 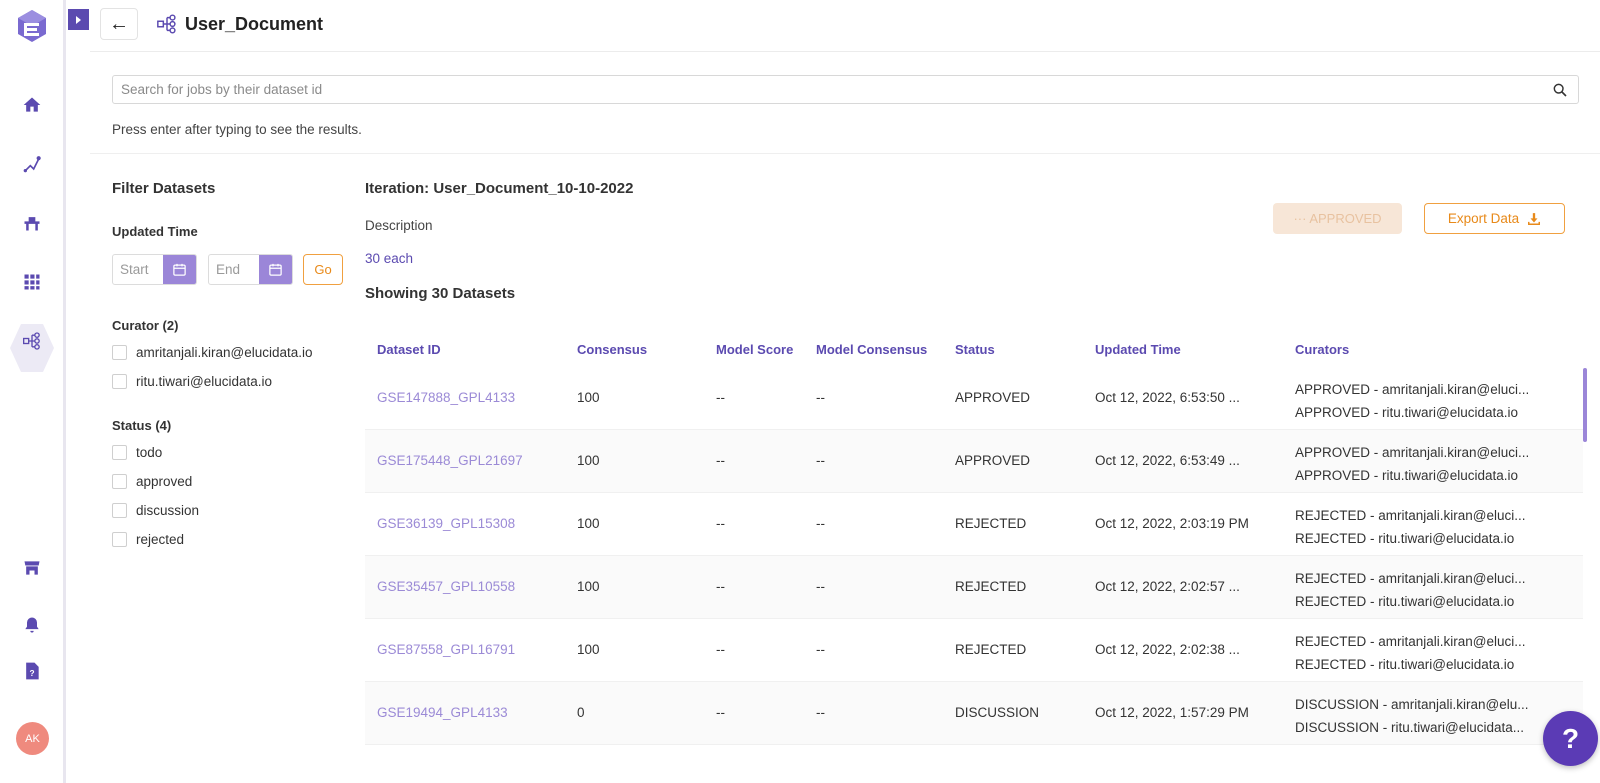 I want to click on go-button: Go, so click(x=323, y=269).